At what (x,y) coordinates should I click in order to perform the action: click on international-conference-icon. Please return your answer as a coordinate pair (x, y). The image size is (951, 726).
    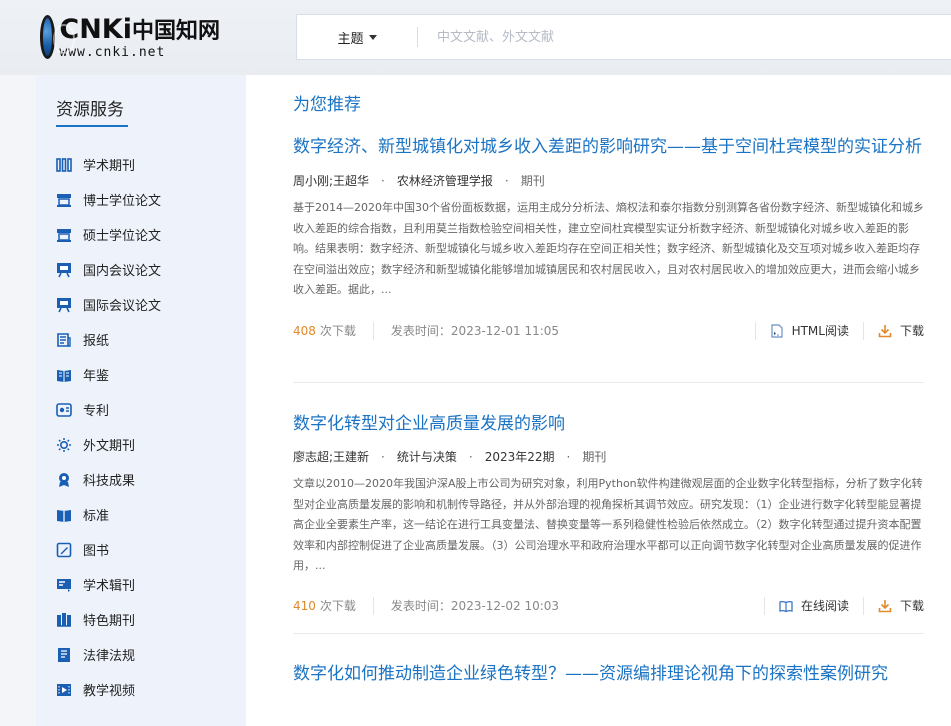
    Looking at the image, I should click on (64, 305).